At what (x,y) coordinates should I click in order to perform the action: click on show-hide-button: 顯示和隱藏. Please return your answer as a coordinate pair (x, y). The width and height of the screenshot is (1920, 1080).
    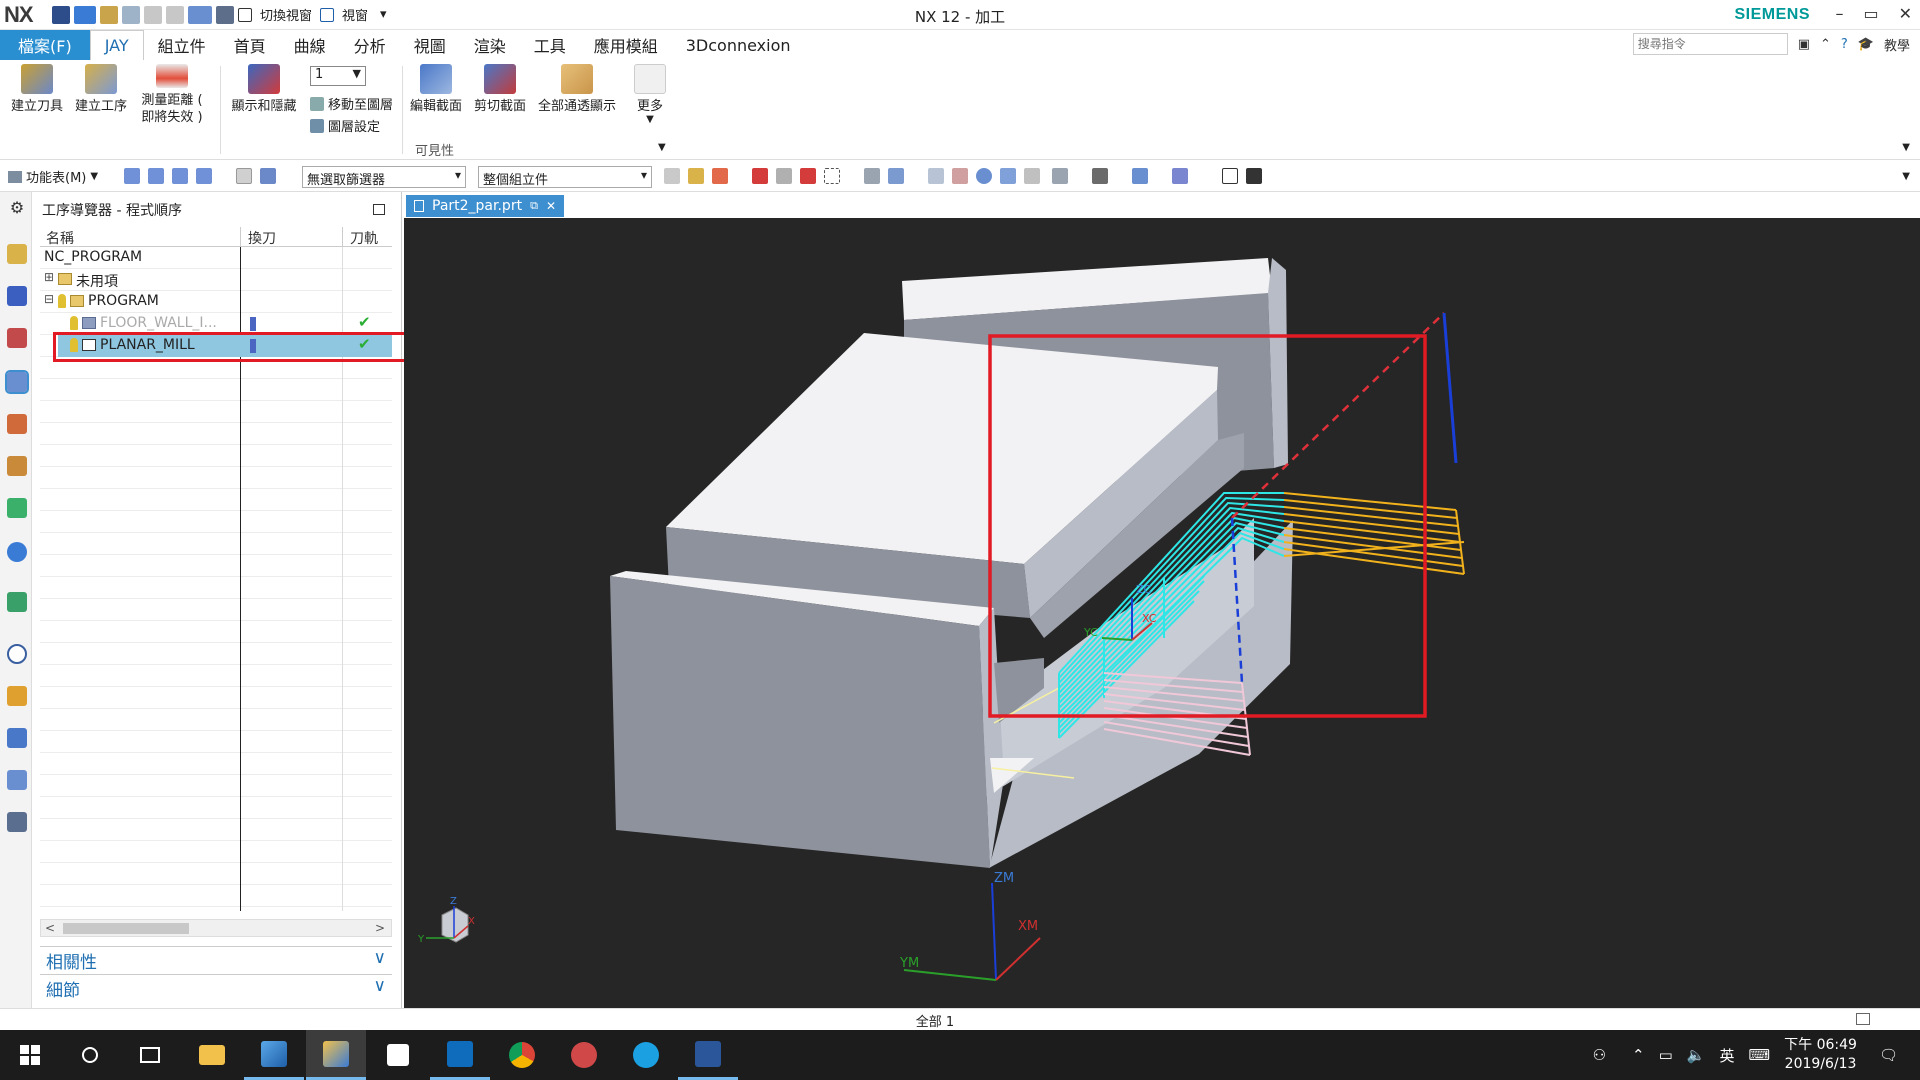
    Looking at the image, I should click on (264, 89).